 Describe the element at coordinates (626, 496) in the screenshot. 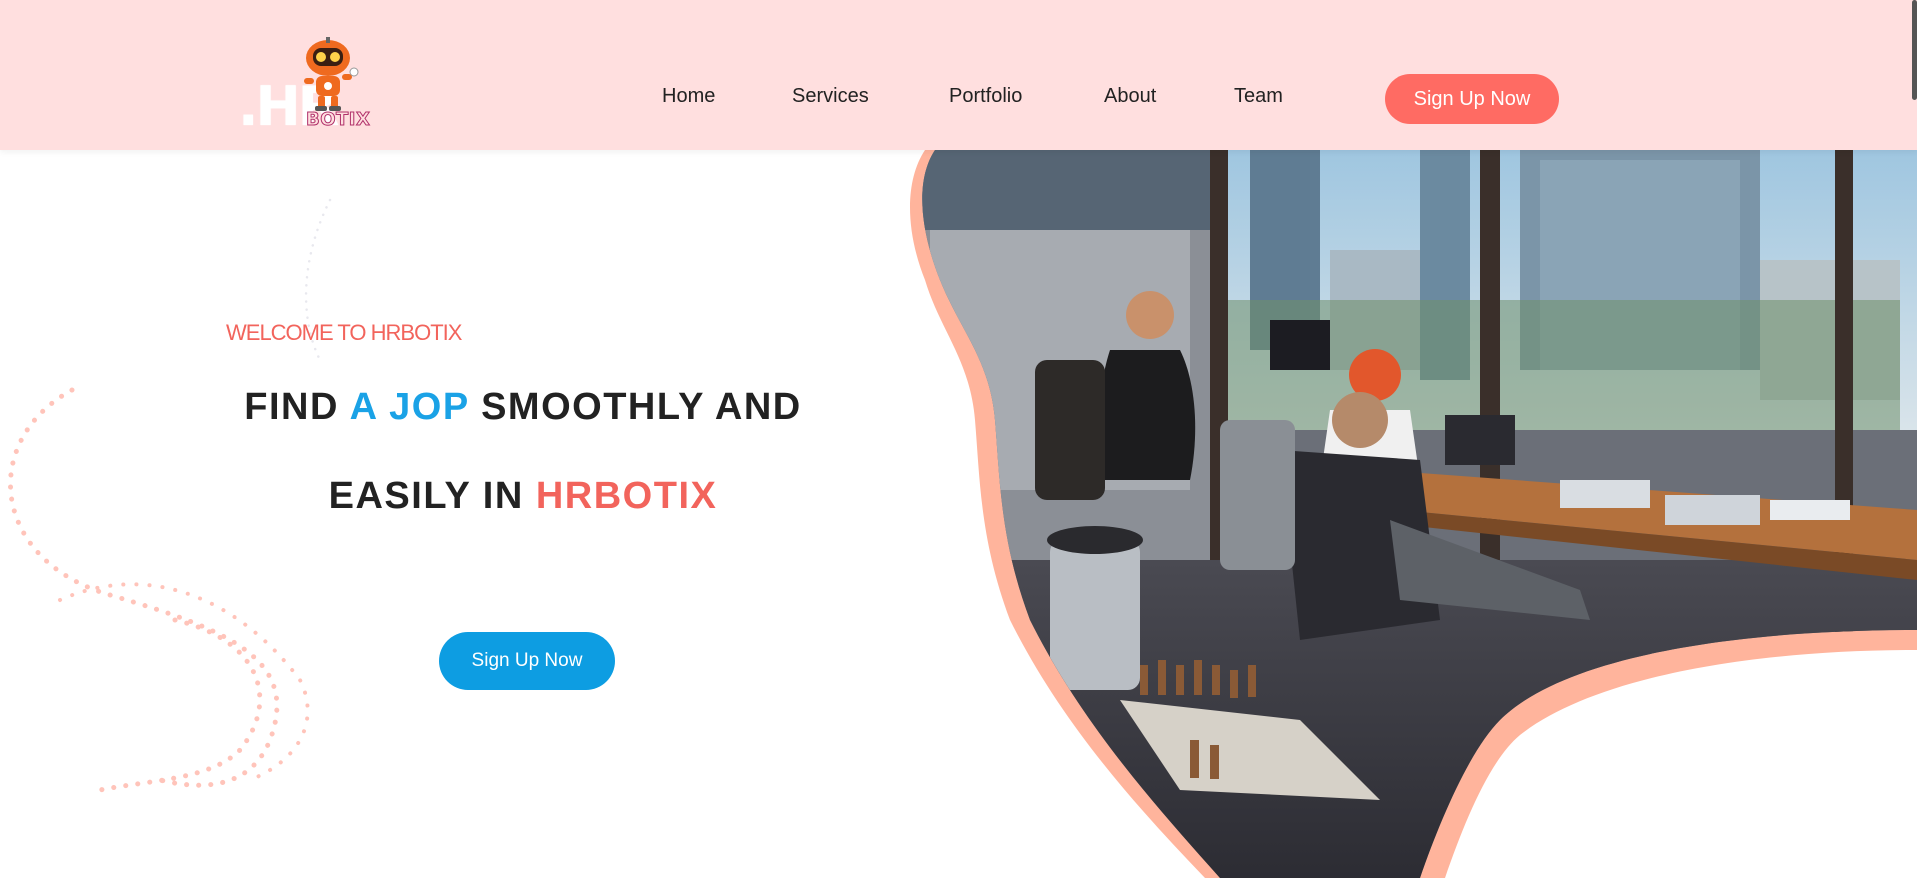

I see `headline-highlight-red: HRBOTIX` at that location.